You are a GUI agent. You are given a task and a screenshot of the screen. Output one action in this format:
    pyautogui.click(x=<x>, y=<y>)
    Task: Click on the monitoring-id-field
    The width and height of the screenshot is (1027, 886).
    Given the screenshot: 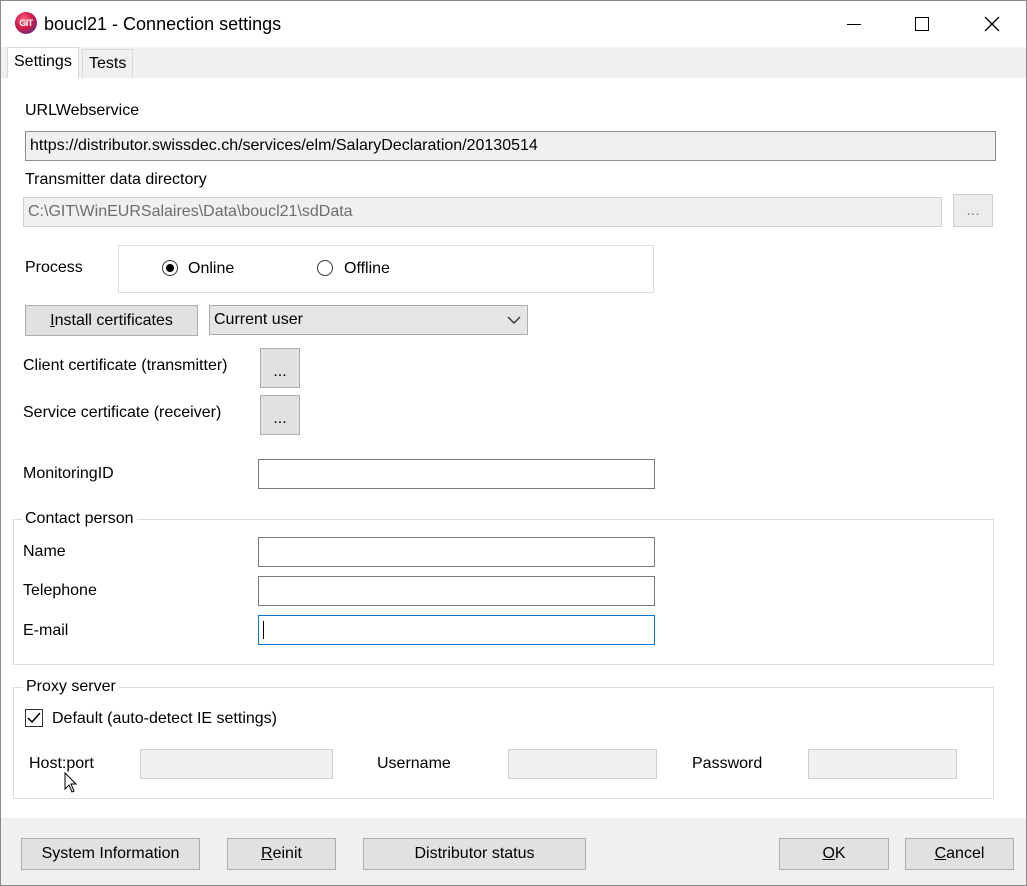 What is the action you would take?
    pyautogui.click(x=456, y=474)
    